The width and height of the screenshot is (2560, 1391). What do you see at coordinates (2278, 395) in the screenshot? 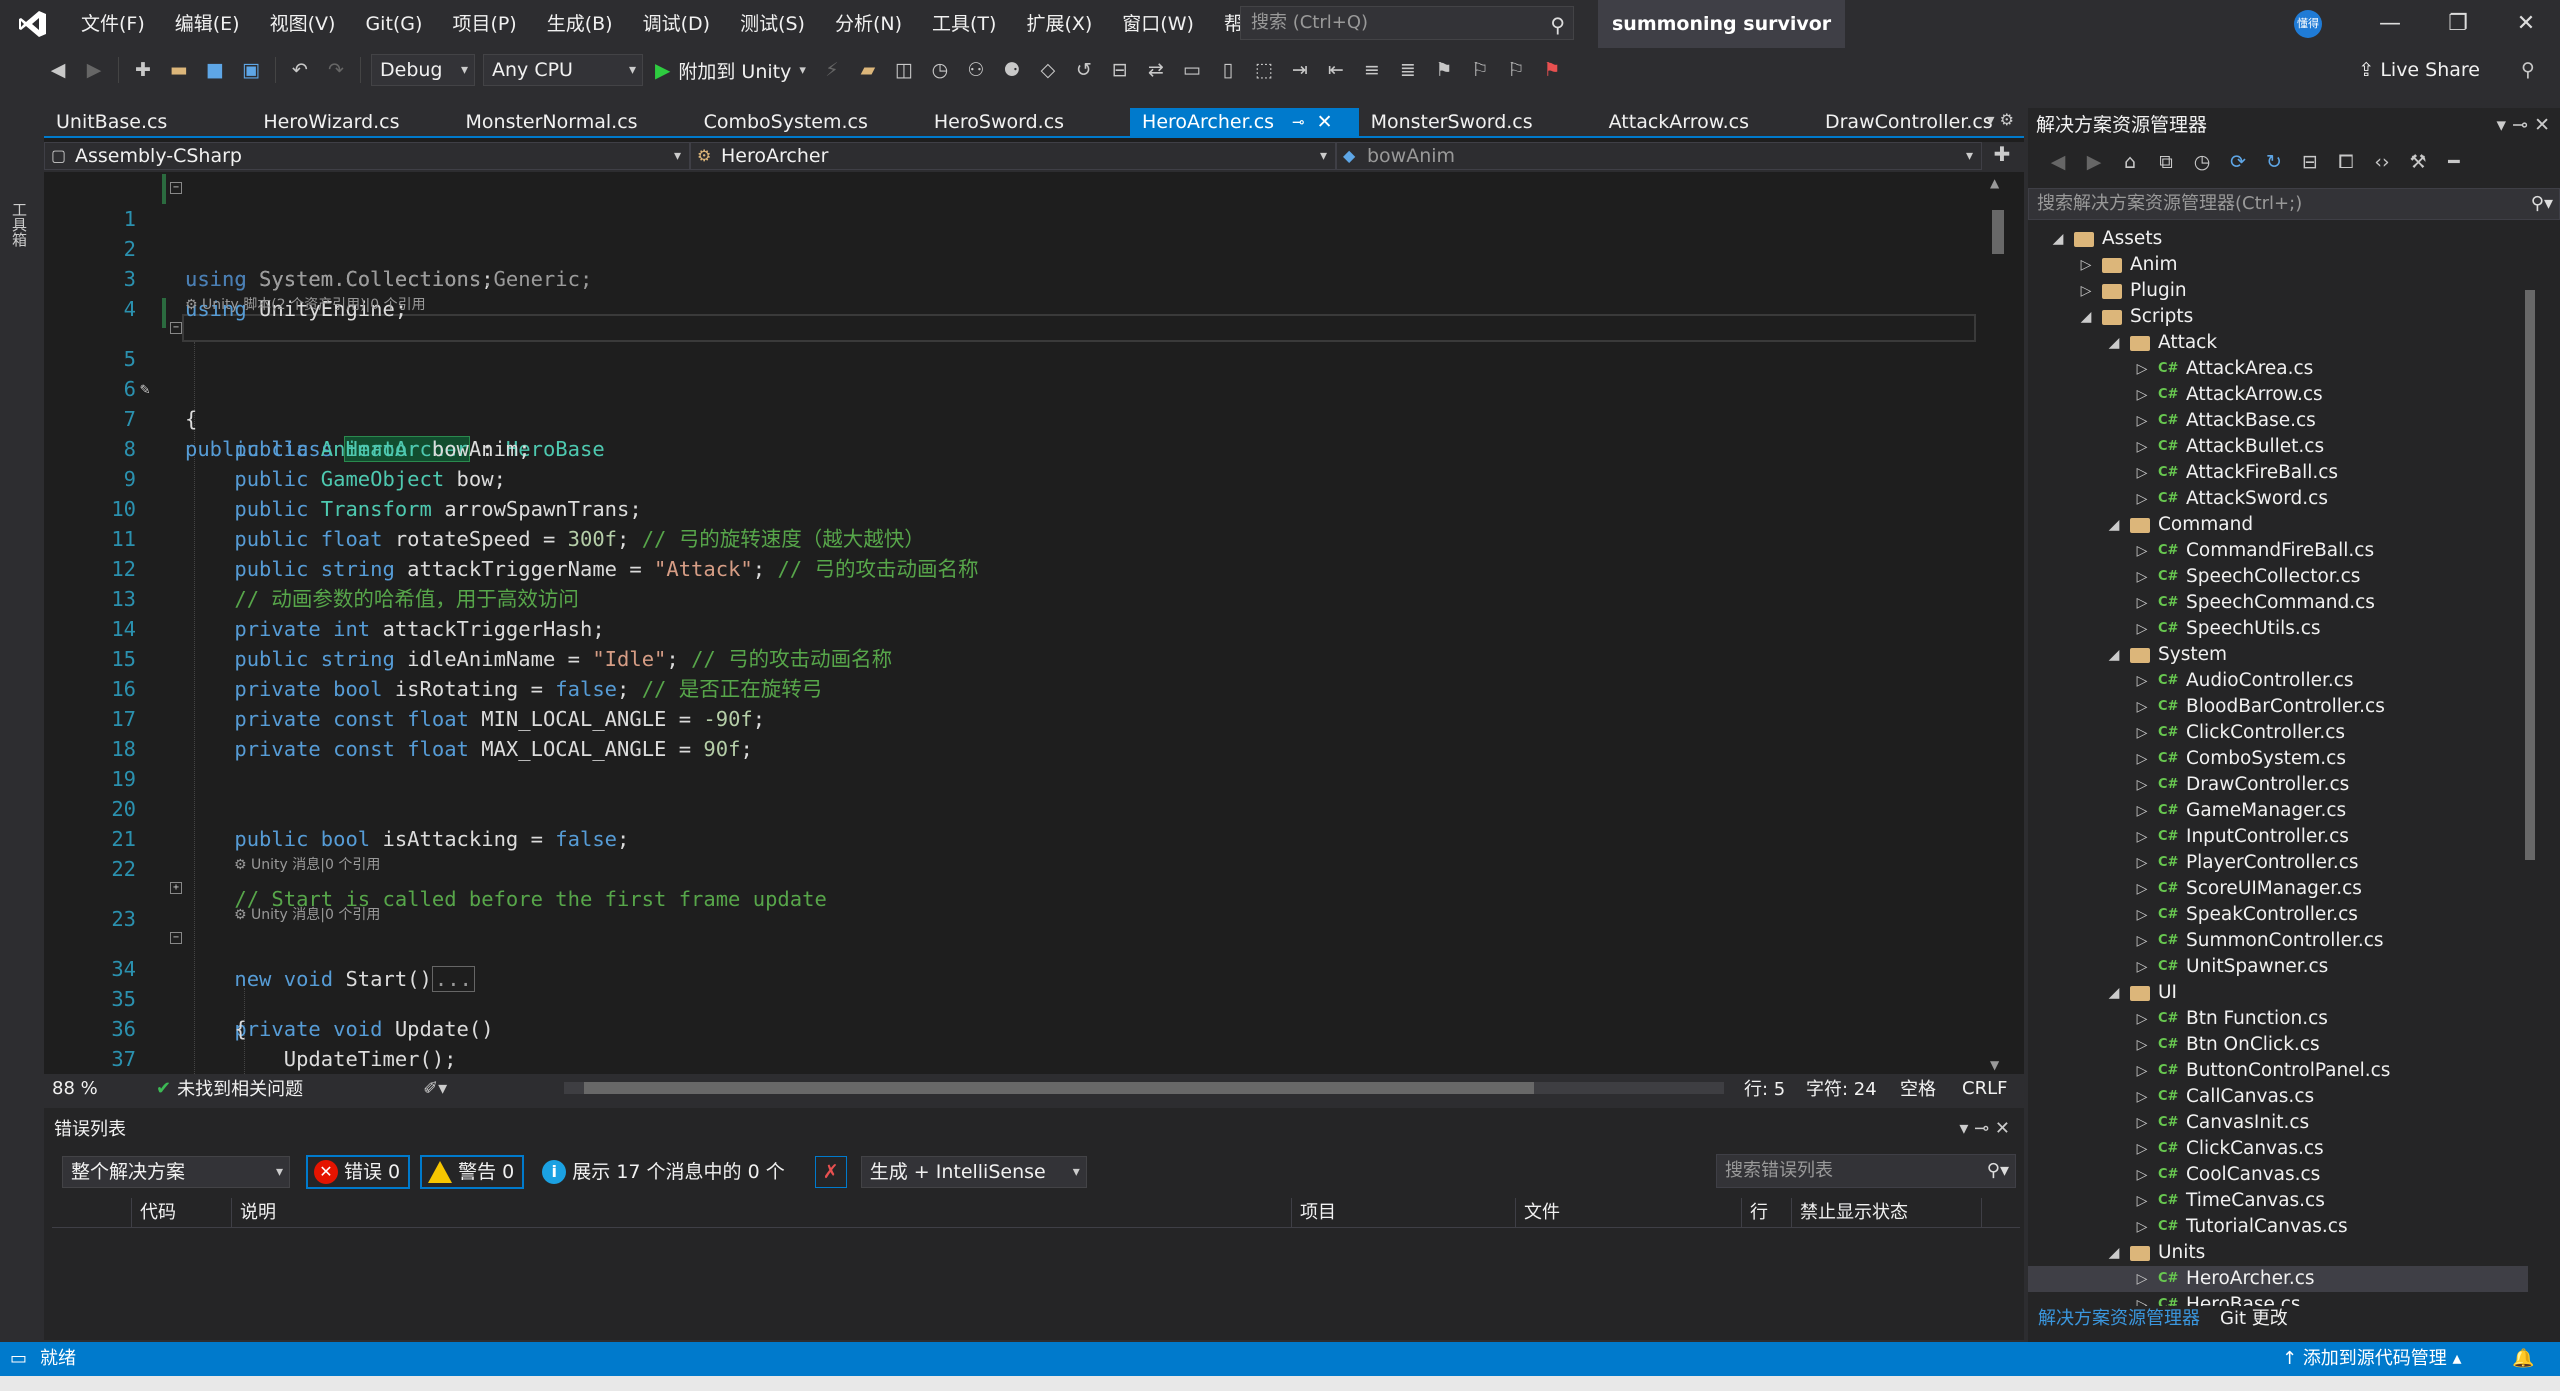
I see `tree-file: ▷ C# AttackArrow.cs` at bounding box center [2278, 395].